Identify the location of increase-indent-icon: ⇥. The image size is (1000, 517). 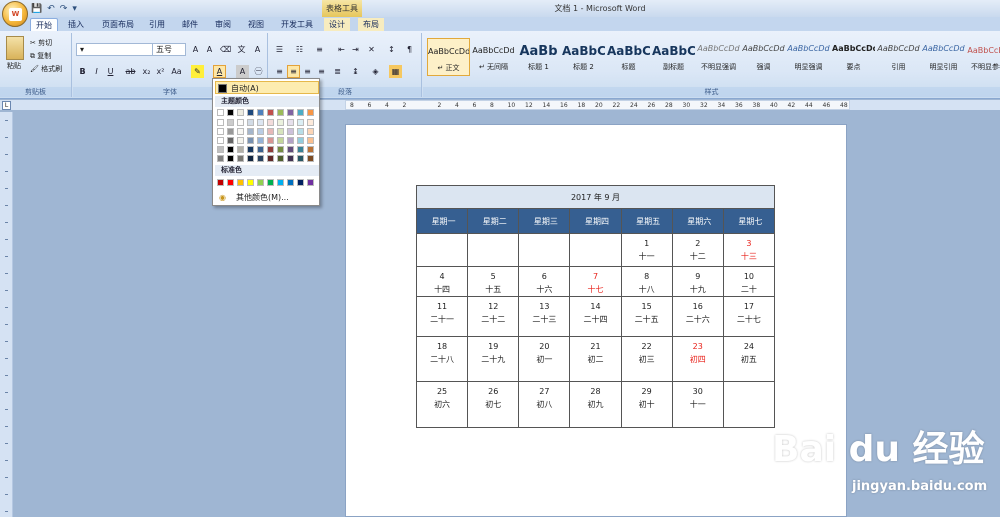
(355, 49).